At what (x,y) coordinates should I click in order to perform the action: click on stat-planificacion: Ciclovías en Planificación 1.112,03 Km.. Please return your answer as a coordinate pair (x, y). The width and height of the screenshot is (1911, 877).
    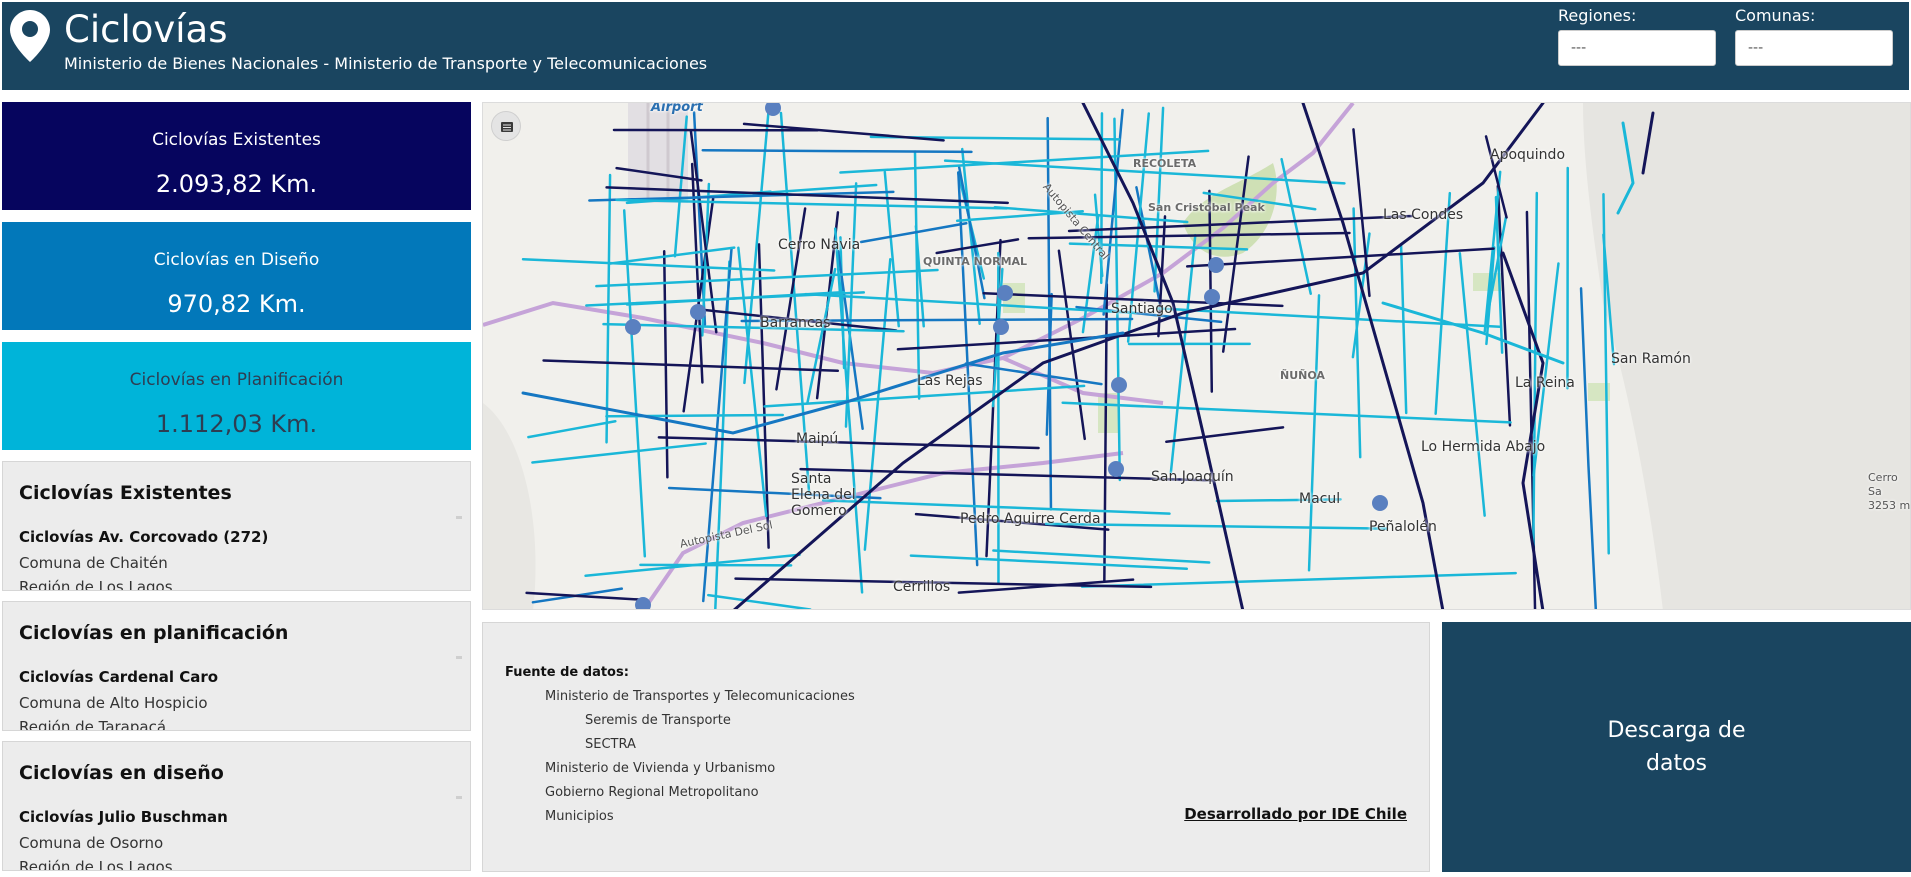
    Looking at the image, I should click on (236, 396).